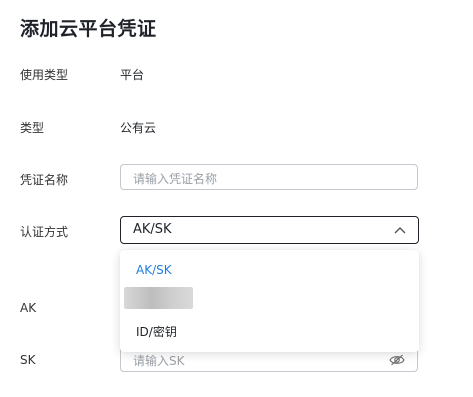 This screenshot has height=397, width=473. What do you see at coordinates (152, 229) in the screenshot?
I see `auth-method-selected-value: AK/SK` at bounding box center [152, 229].